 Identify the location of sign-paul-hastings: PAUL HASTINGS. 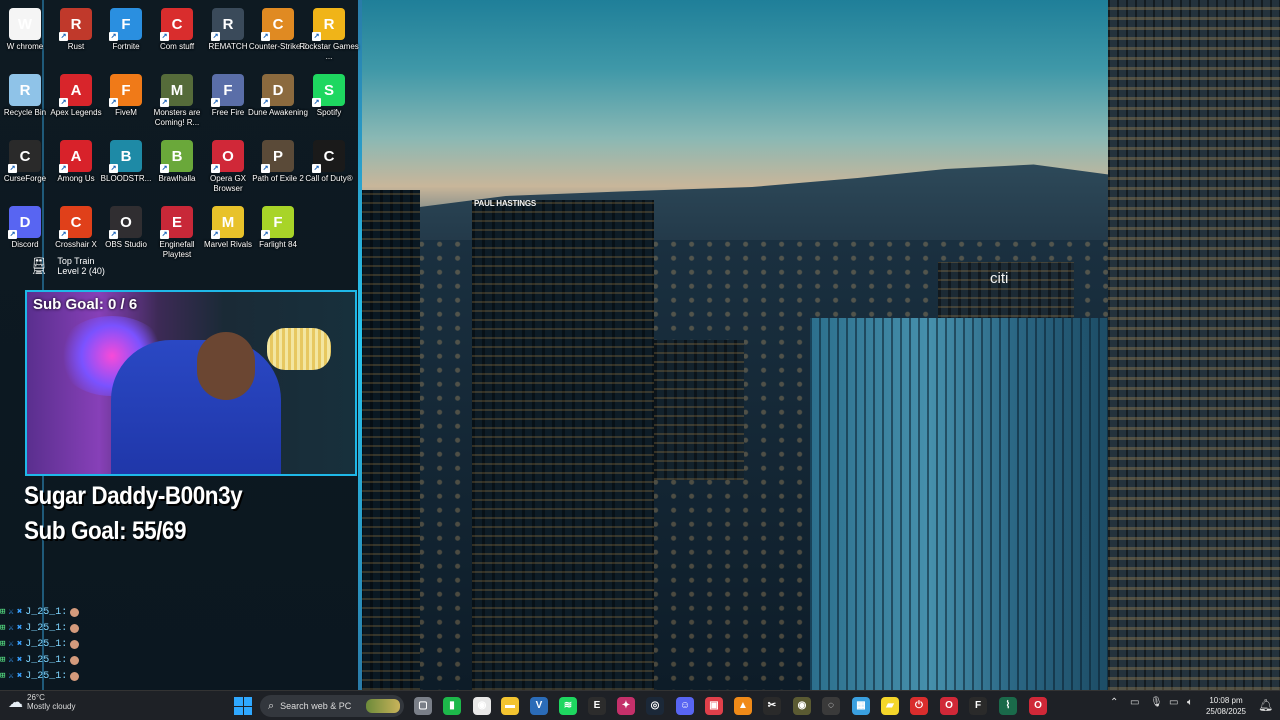
(505, 203).